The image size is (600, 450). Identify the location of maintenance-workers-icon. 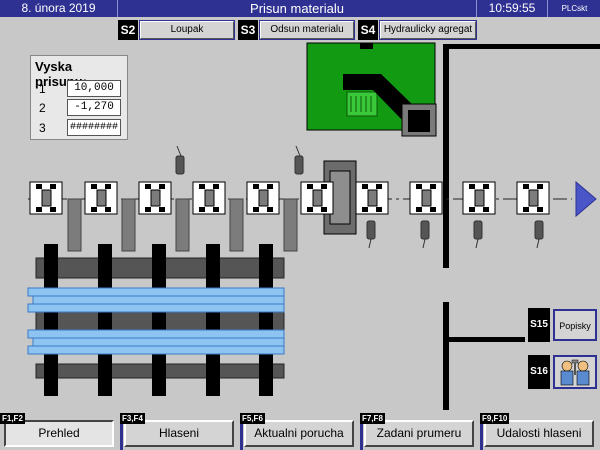
(575, 372).